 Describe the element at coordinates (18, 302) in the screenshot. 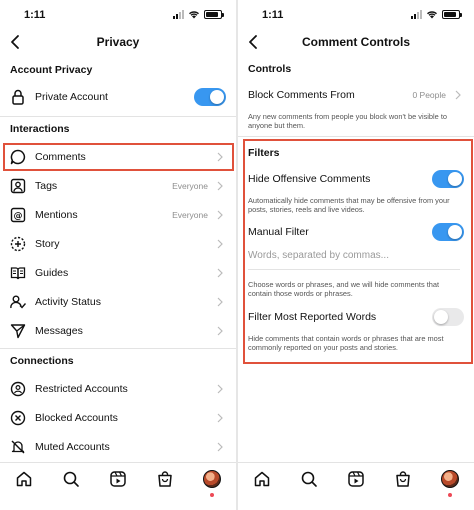

I see `activity-status-icon` at that location.